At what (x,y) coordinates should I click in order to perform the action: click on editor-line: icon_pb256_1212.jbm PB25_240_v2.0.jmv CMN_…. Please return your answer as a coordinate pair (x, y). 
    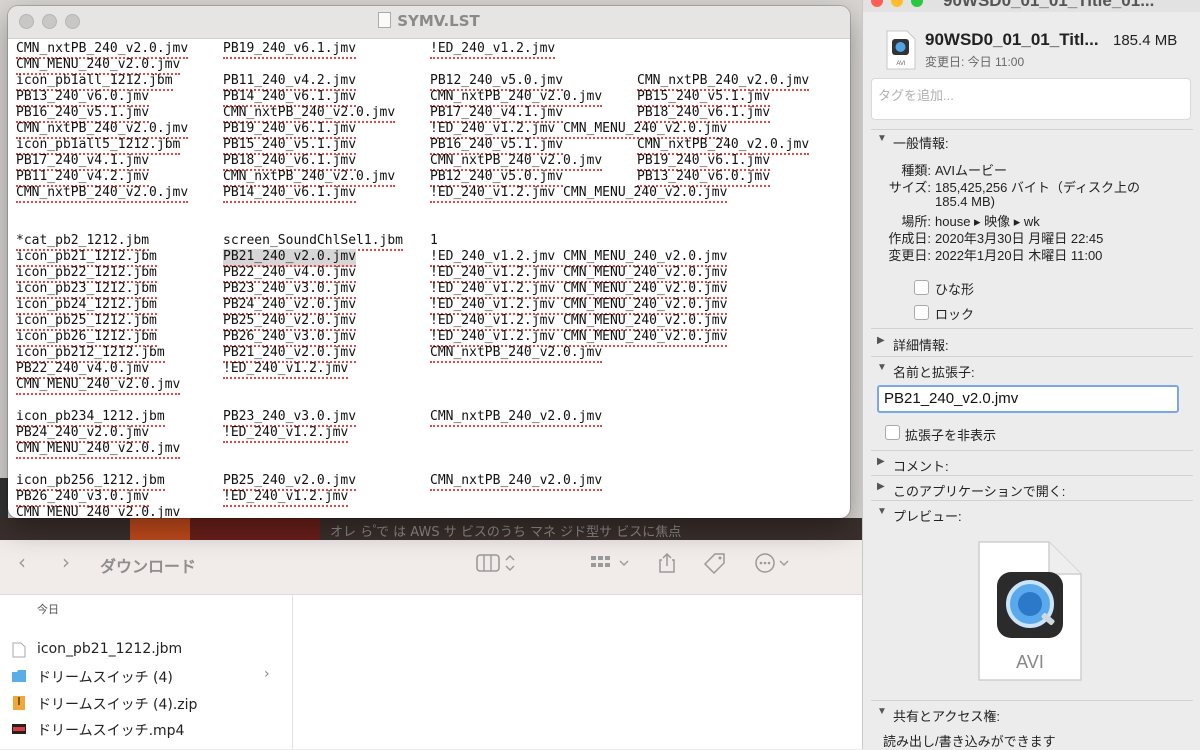
    Looking at the image, I should click on (429, 482).